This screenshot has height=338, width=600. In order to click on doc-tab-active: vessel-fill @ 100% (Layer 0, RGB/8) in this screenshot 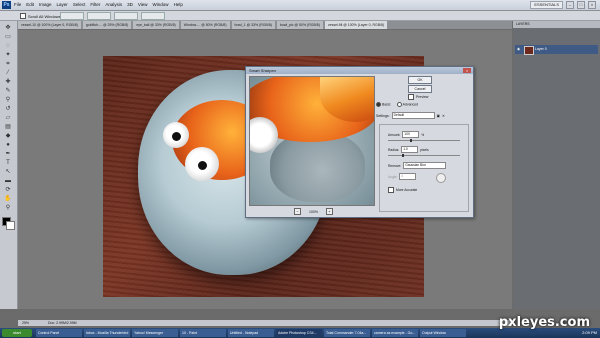, I will do `click(356, 25)`.